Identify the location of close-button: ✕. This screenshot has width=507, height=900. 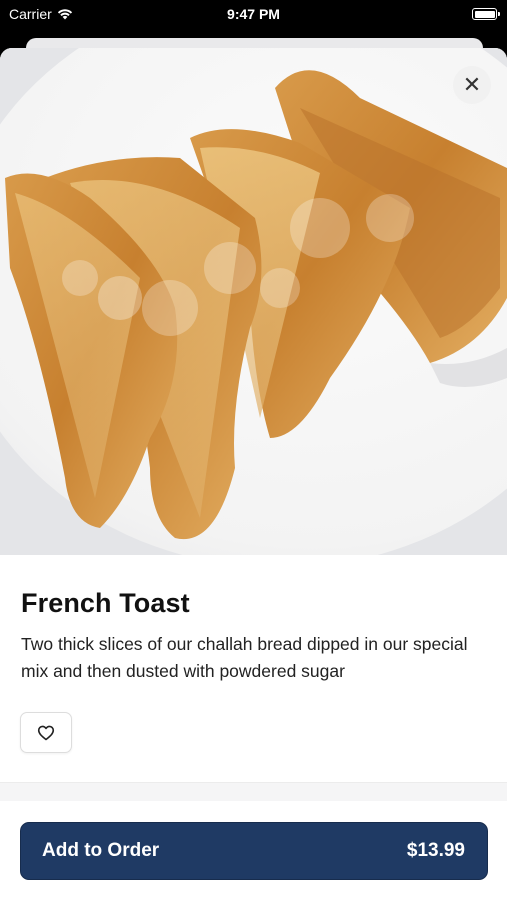
(472, 85).